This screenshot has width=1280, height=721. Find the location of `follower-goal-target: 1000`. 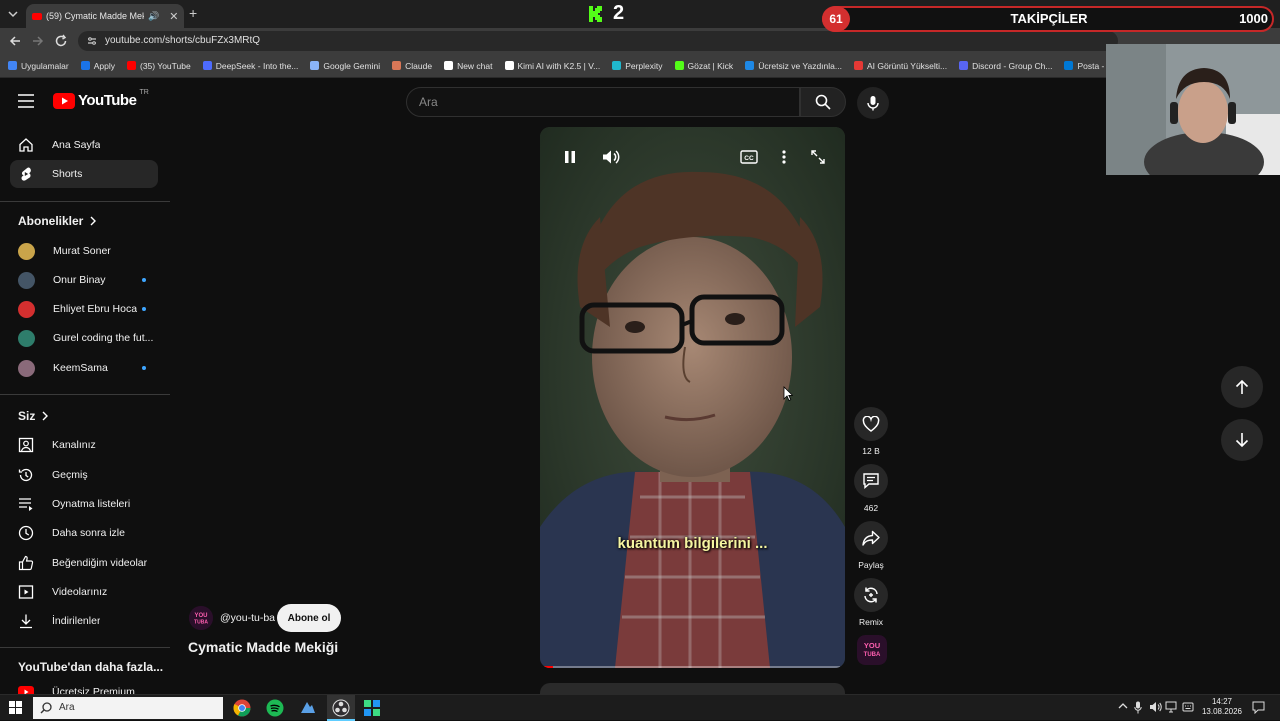

follower-goal-target: 1000 is located at coordinates (1253, 18).